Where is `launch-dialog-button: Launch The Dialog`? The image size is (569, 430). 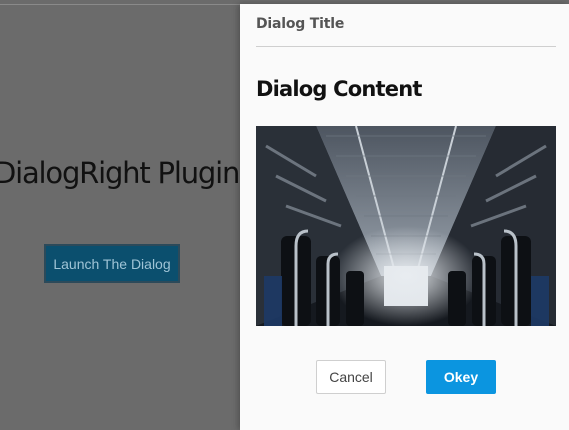
launch-dialog-button: Launch The Dialog is located at coordinates (112, 263).